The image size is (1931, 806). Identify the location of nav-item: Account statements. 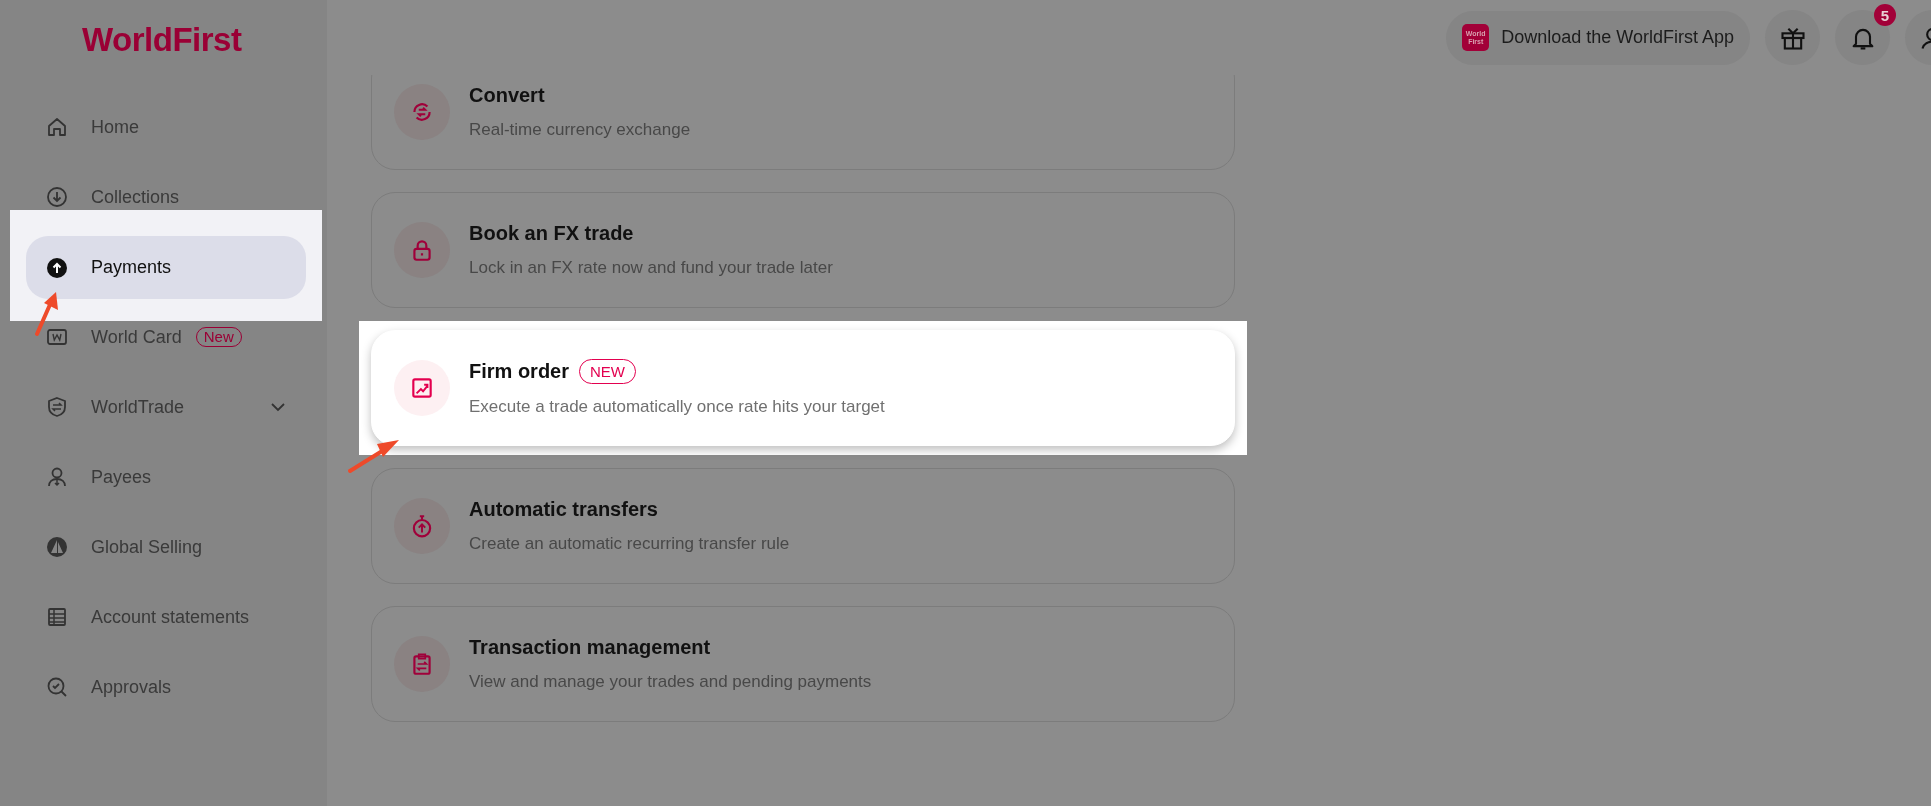
(166, 617).